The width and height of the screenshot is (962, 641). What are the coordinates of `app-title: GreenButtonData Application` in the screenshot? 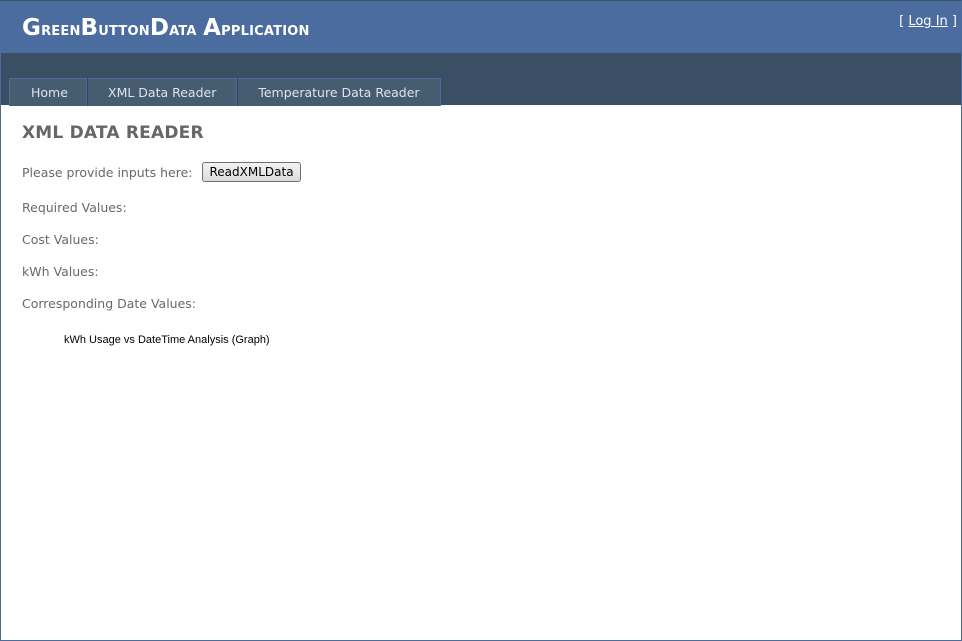 It's located at (166, 28).